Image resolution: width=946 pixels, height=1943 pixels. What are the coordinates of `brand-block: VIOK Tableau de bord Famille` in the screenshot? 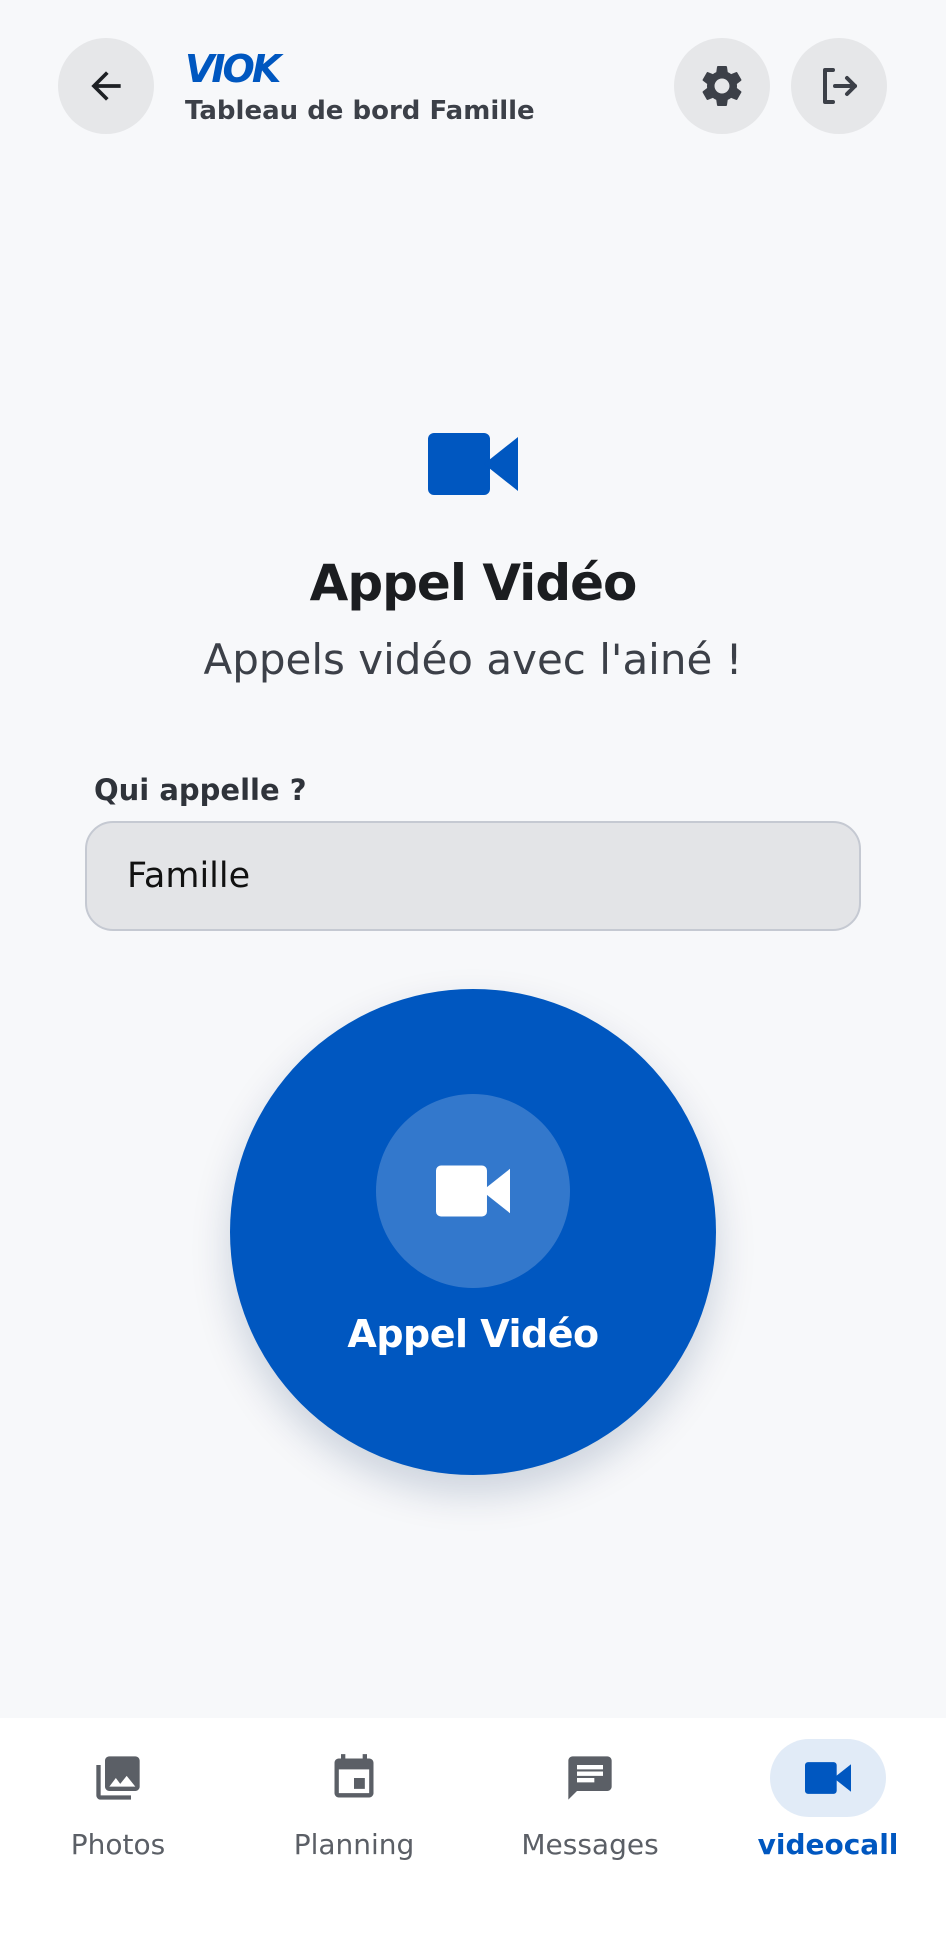 It's located at (360, 87).